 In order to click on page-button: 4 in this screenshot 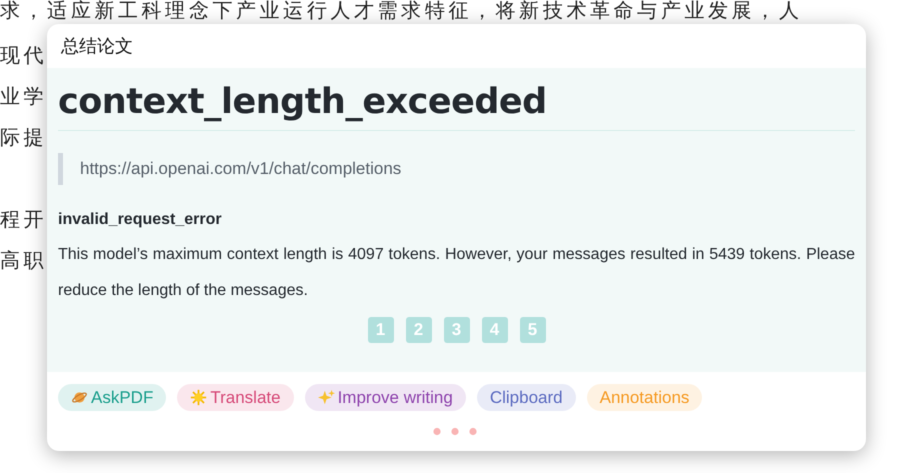, I will do `click(495, 330)`.